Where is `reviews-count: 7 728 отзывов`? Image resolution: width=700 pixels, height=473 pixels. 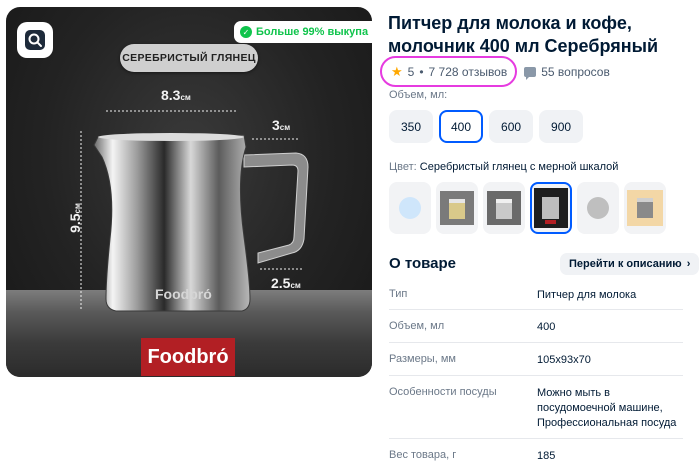 reviews-count: 7 728 отзывов is located at coordinates (468, 71).